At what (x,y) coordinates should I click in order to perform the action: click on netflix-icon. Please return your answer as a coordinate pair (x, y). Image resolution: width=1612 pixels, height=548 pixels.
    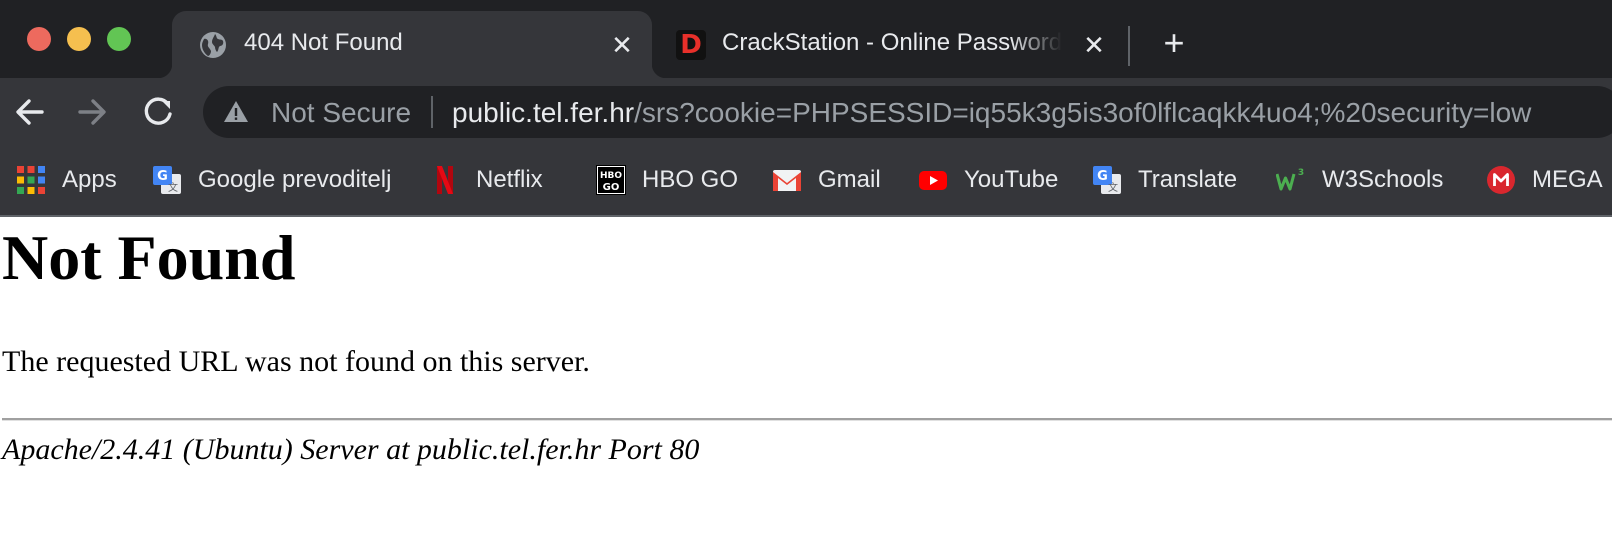
    Looking at the image, I should click on (445, 180).